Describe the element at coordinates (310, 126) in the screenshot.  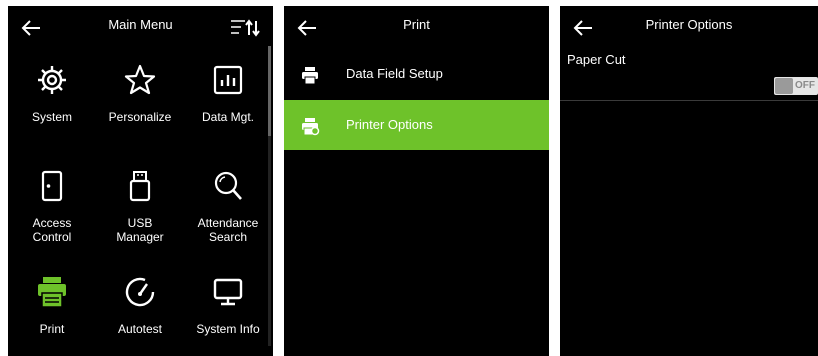
I see `printer-settings-icon` at that location.